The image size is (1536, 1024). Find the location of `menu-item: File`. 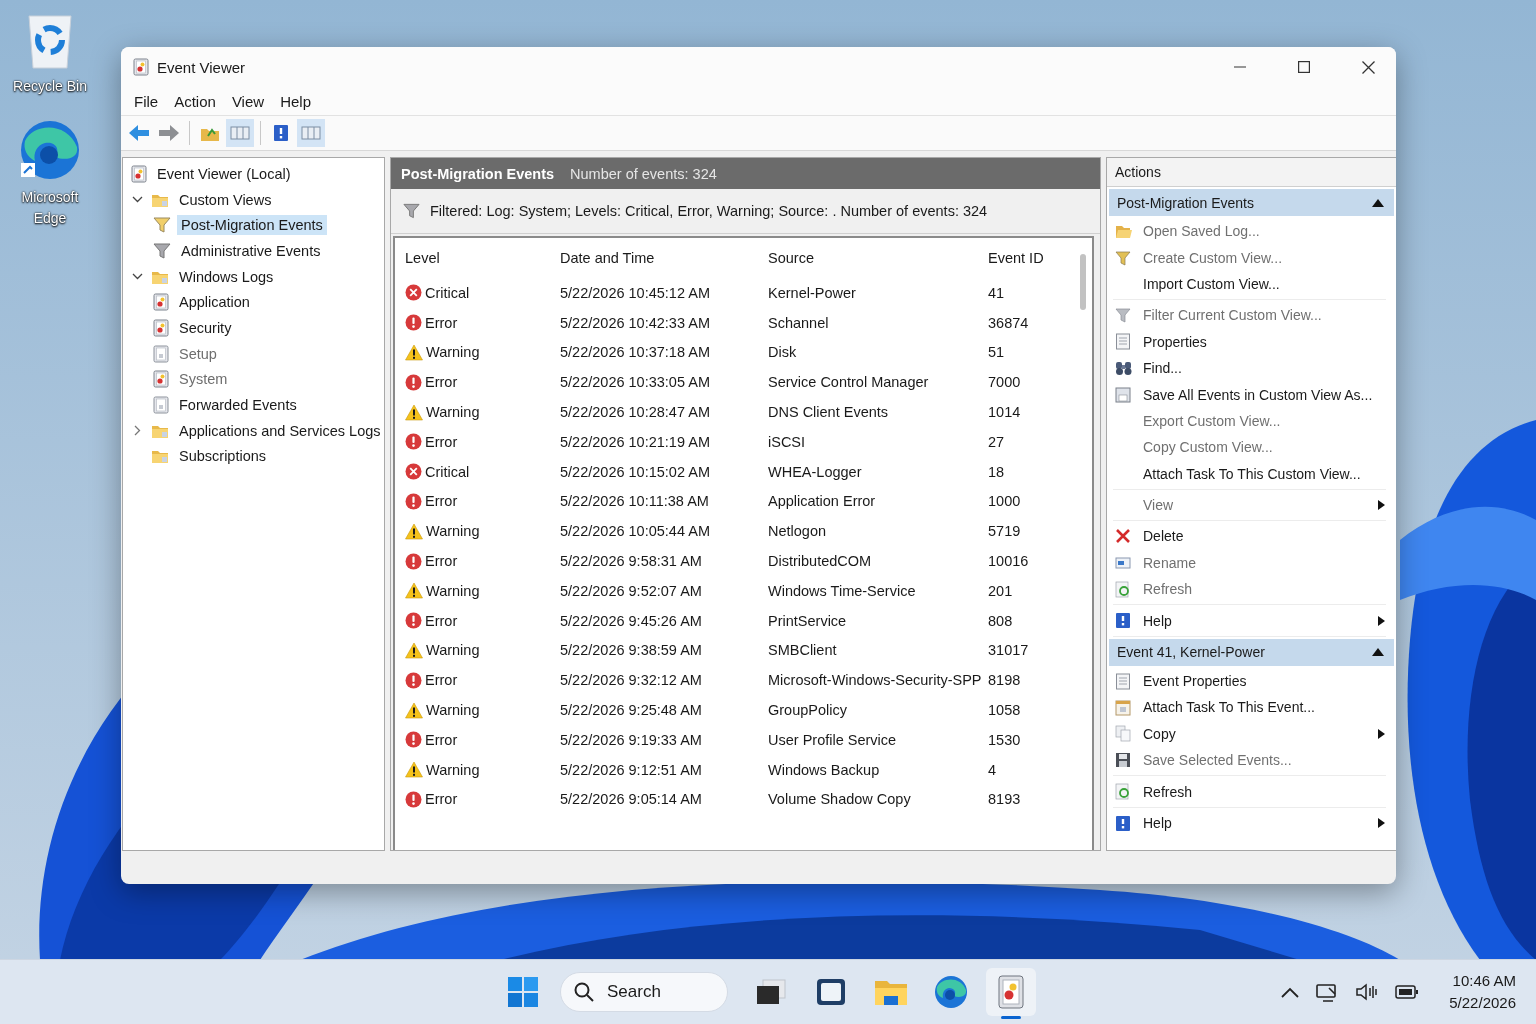

menu-item: File is located at coordinates (146, 101).